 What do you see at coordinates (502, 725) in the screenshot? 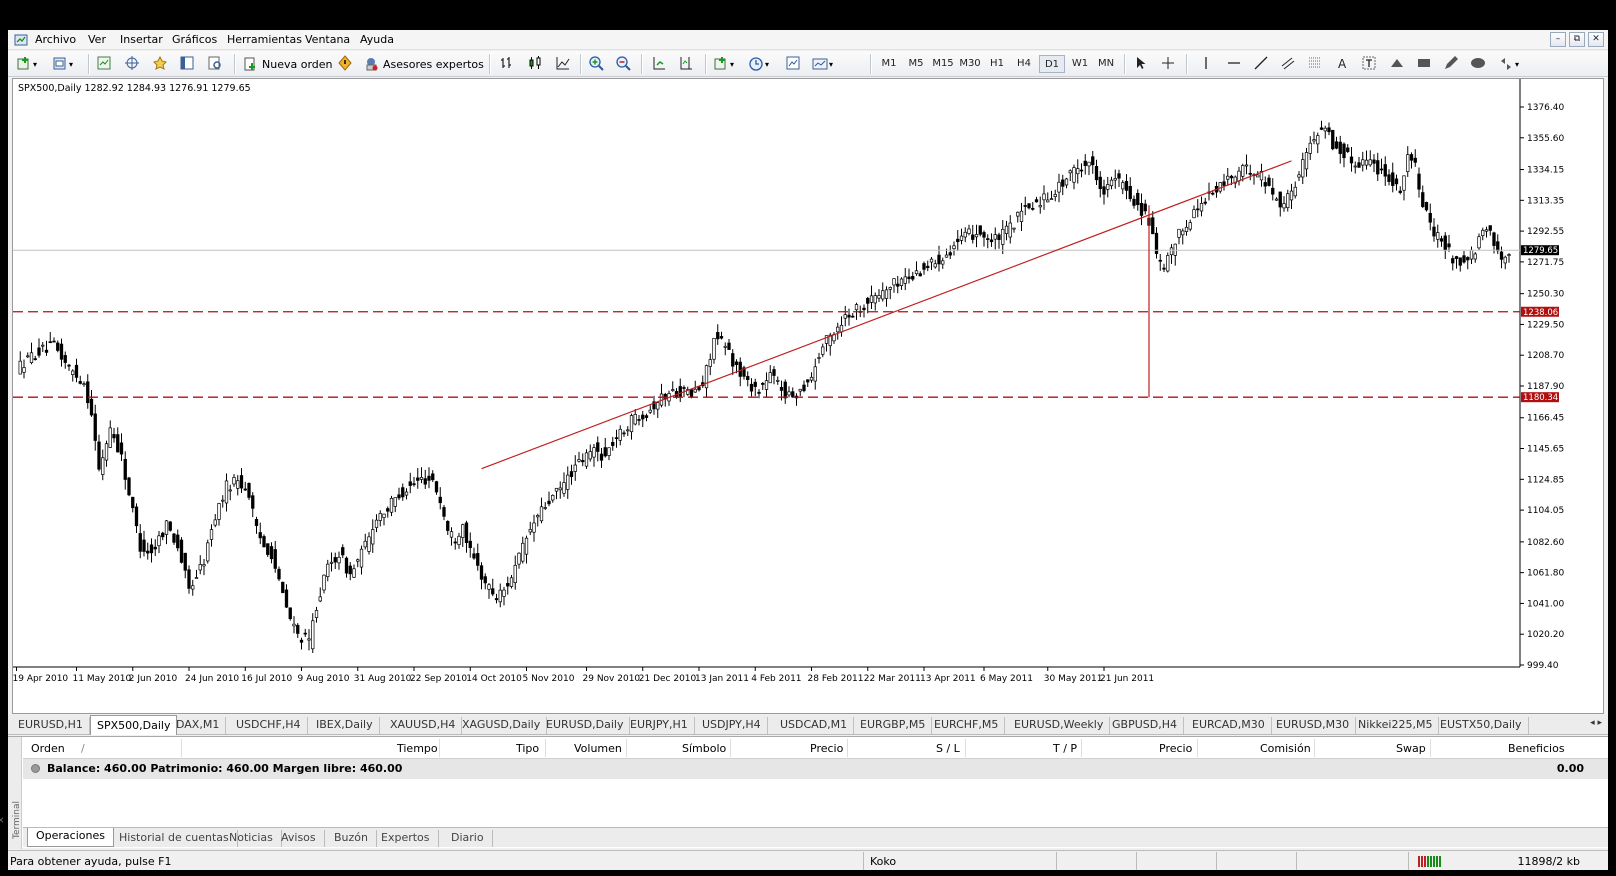
I see `chart-tab-xagusd-daily: XAGUSD,Daily` at bounding box center [502, 725].